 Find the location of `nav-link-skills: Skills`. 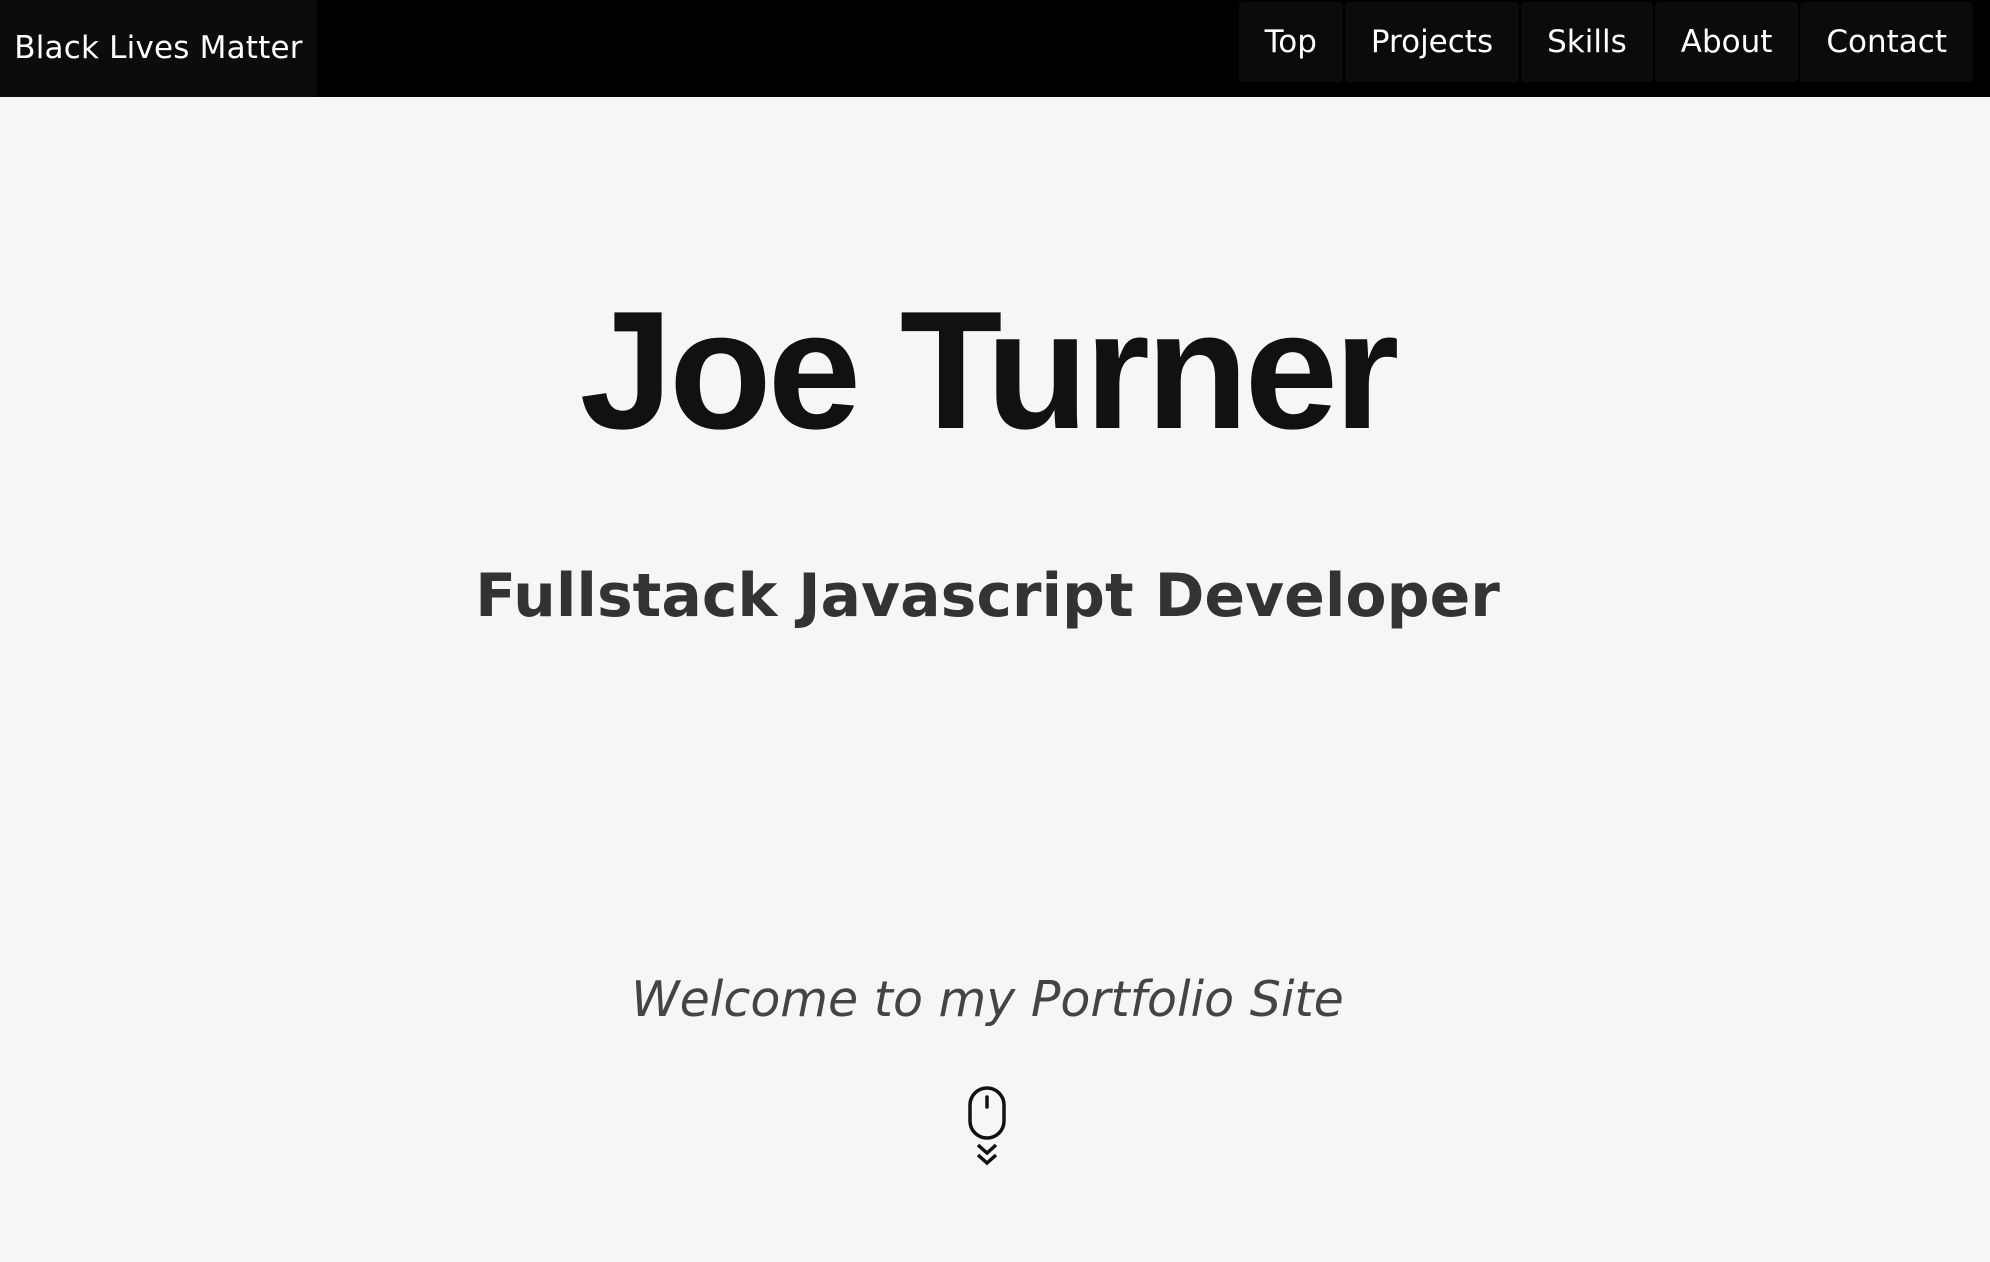

nav-link-skills: Skills is located at coordinates (1587, 42).